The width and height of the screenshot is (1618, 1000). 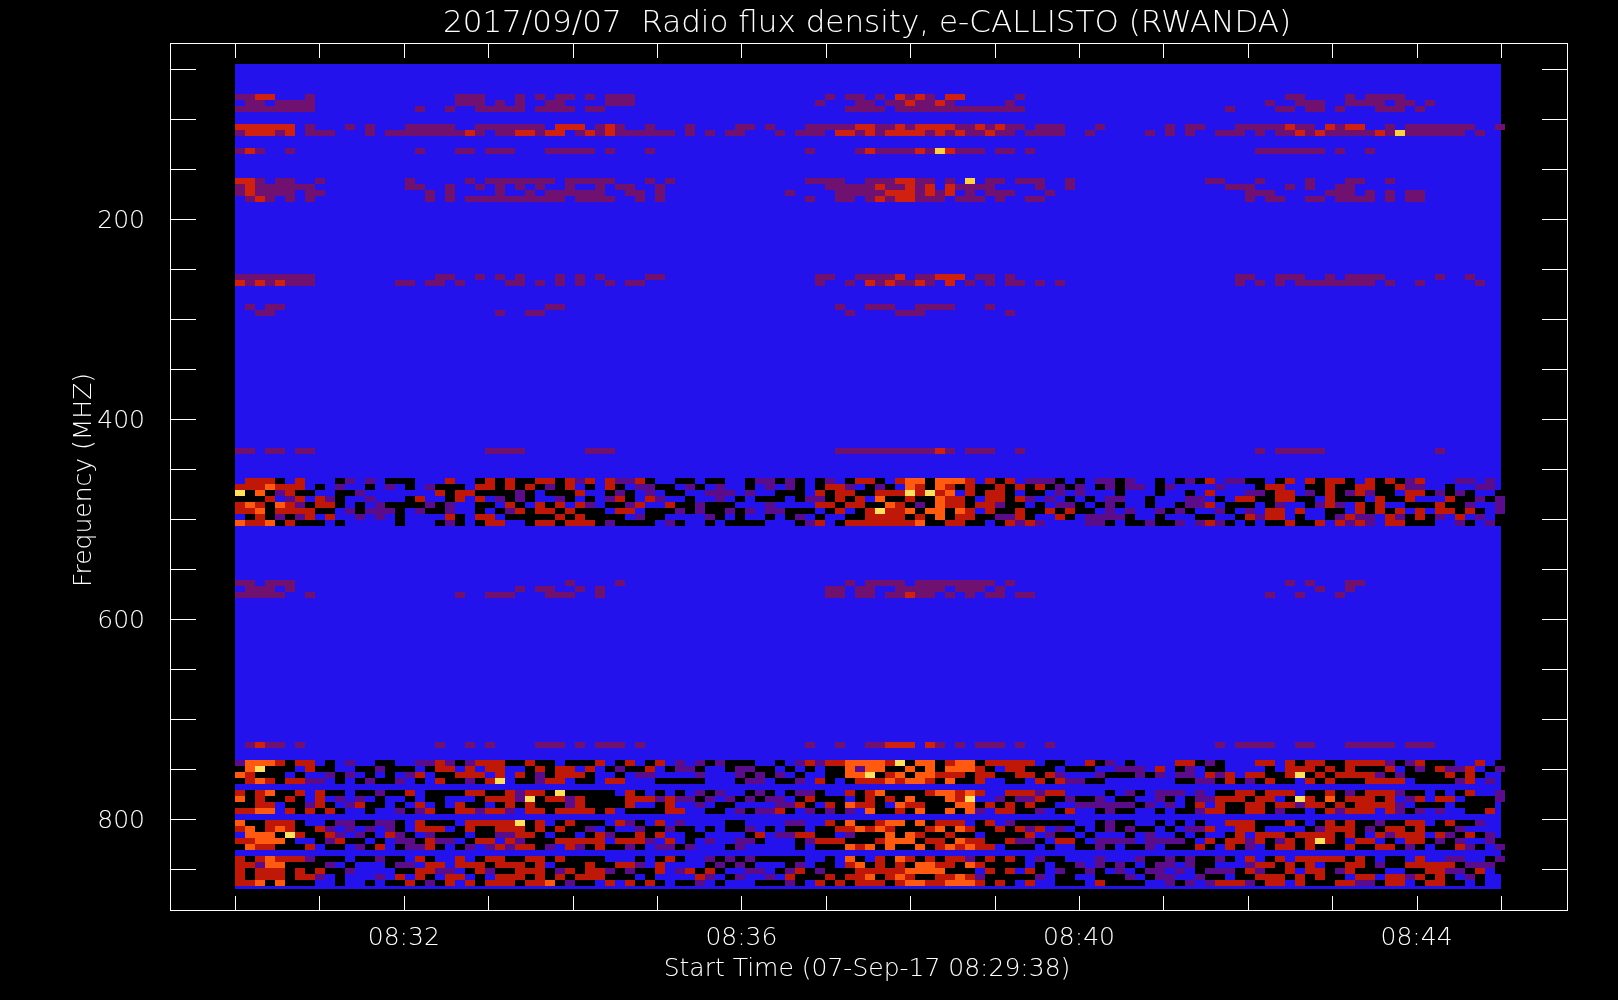 What do you see at coordinates (82, 480) in the screenshot?
I see `y-axis-label: Frequency (MHZ)` at bounding box center [82, 480].